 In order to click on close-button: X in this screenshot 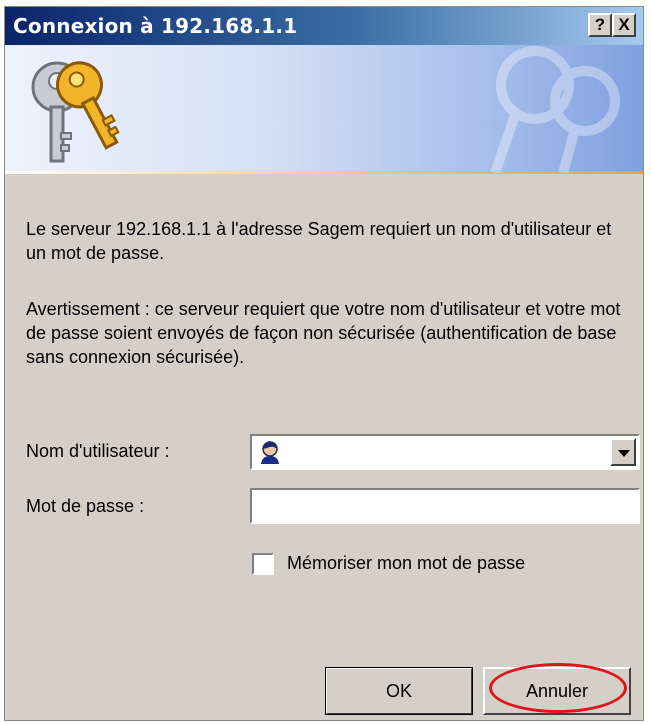, I will do `click(624, 25)`.